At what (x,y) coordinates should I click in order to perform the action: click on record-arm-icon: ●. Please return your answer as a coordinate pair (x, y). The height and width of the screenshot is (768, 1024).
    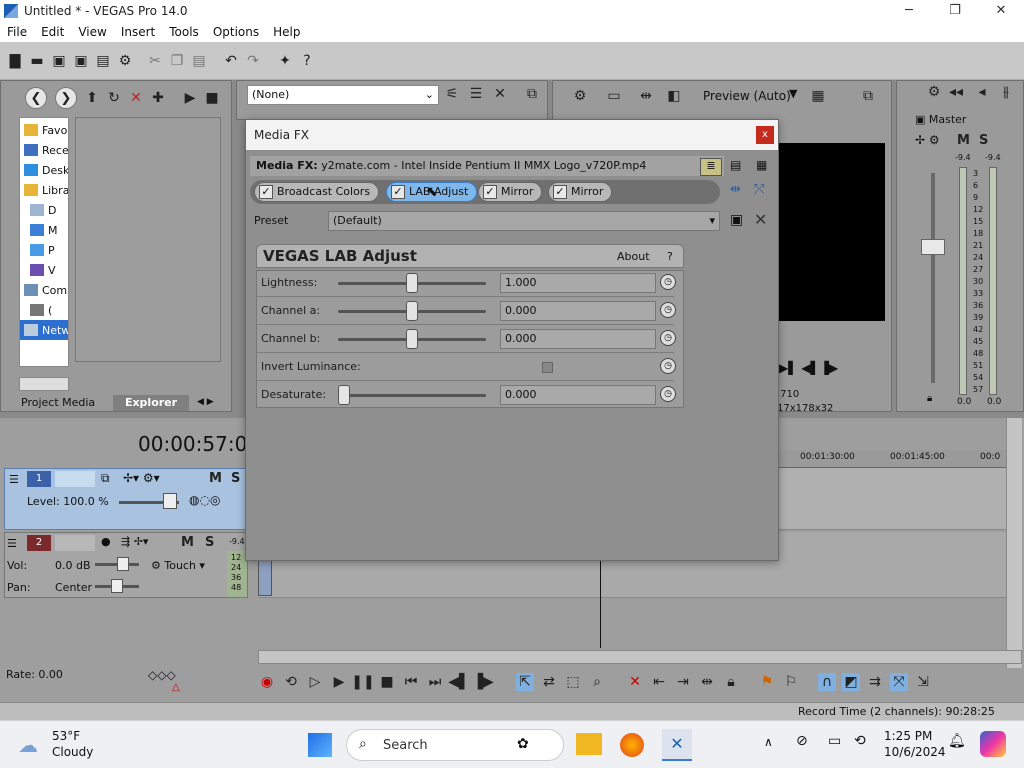
    Looking at the image, I should click on (106, 541).